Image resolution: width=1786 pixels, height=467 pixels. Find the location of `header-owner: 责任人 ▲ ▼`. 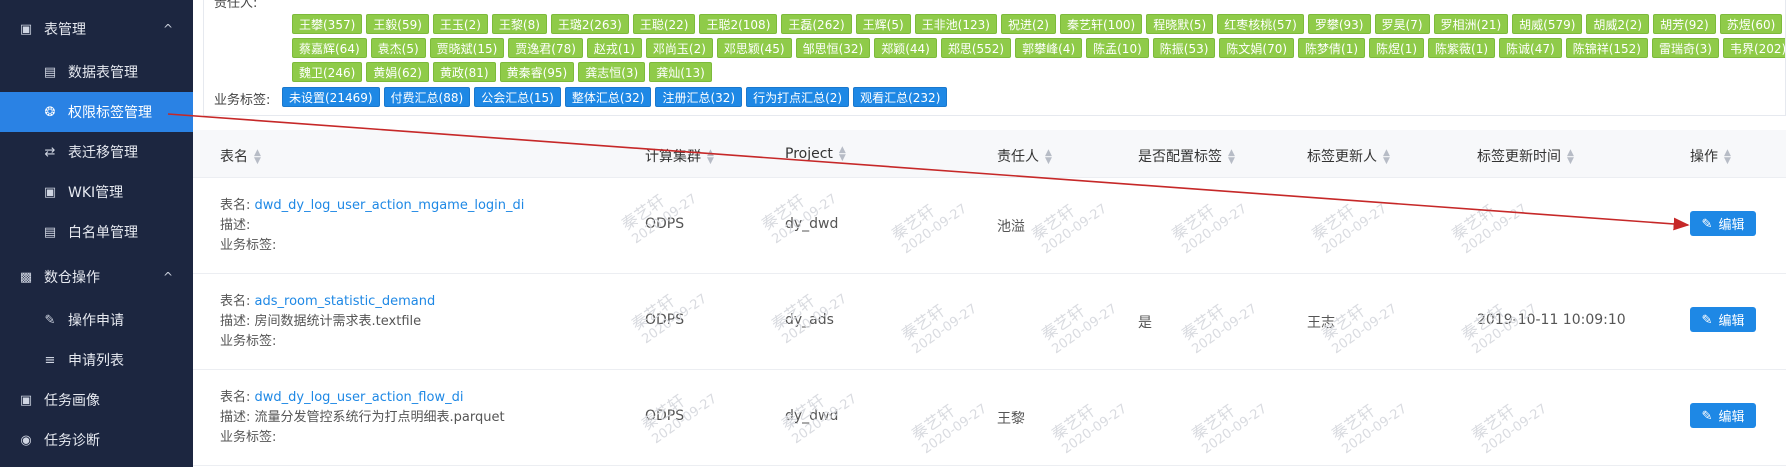

header-owner: 责任人 ▲ ▼ is located at coordinates (1024, 156).